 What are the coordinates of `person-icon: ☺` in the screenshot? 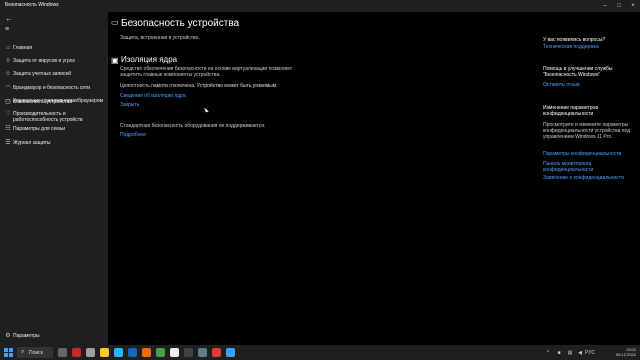 It's located at (8, 74).